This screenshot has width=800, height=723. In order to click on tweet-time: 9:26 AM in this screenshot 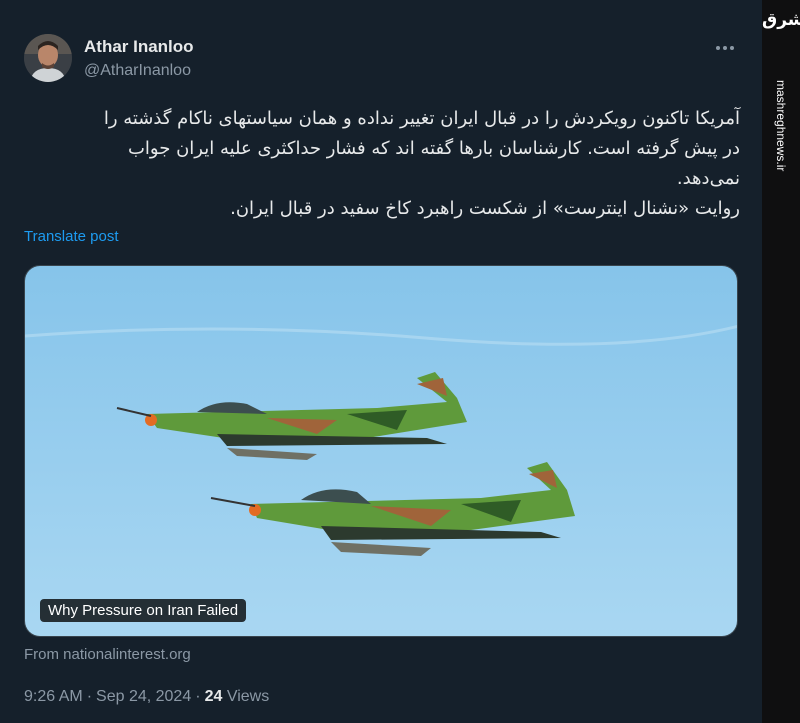, I will do `click(53, 696)`.